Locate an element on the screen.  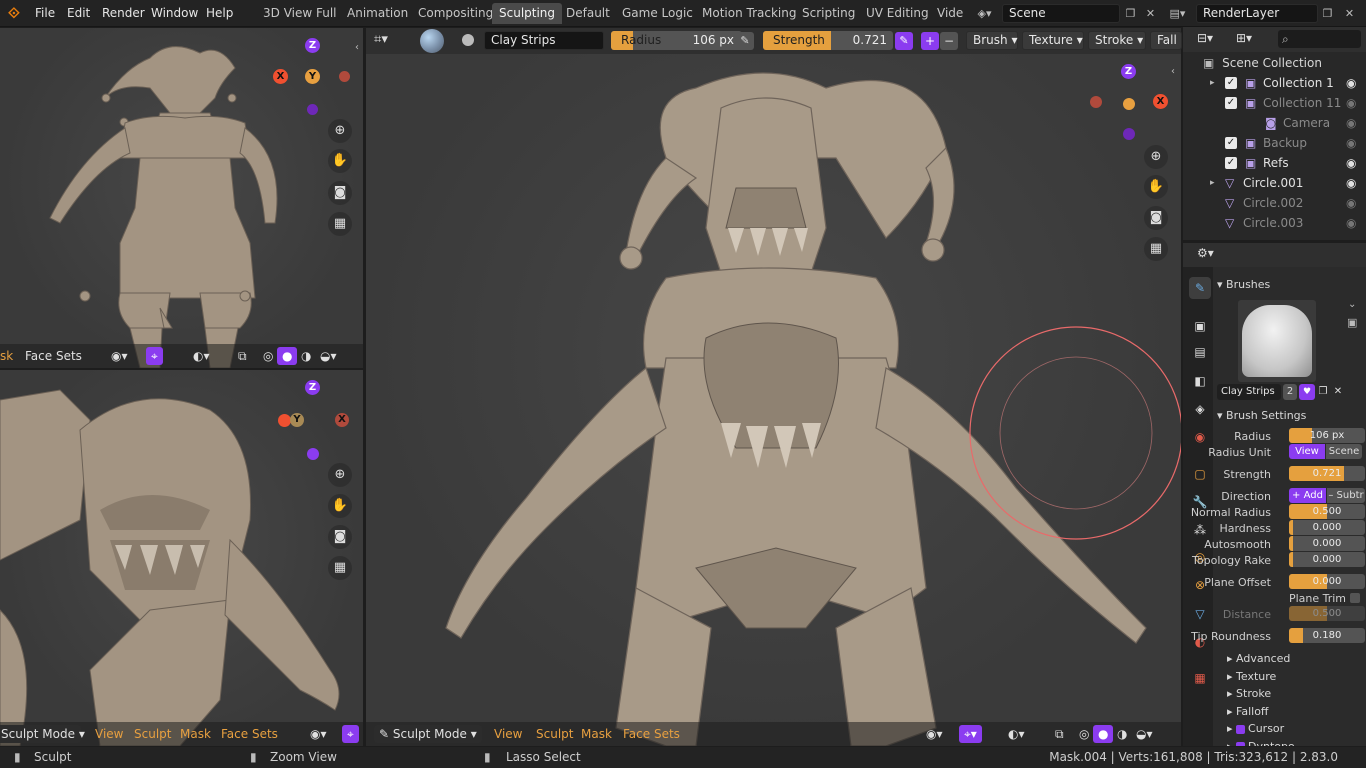
direction-add-icon: + is located at coordinates (930, 41).